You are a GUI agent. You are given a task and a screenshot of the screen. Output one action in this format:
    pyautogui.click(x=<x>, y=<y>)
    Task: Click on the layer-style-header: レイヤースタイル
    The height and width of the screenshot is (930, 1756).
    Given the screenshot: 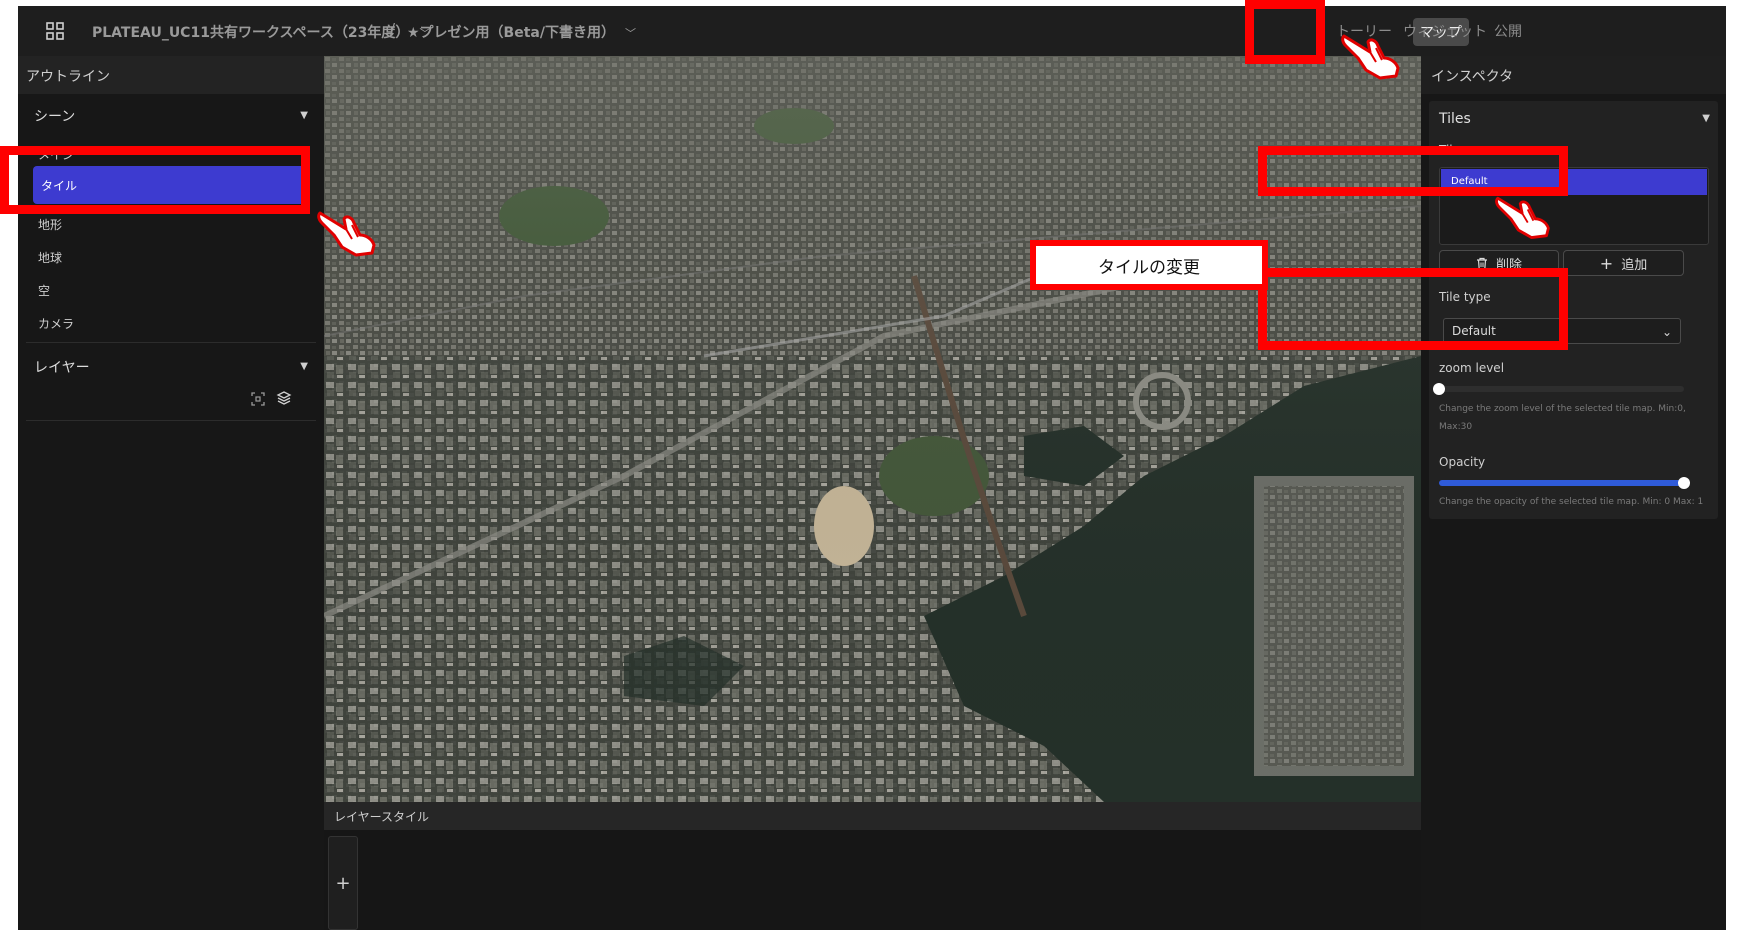 What is the action you would take?
    pyautogui.click(x=872, y=816)
    